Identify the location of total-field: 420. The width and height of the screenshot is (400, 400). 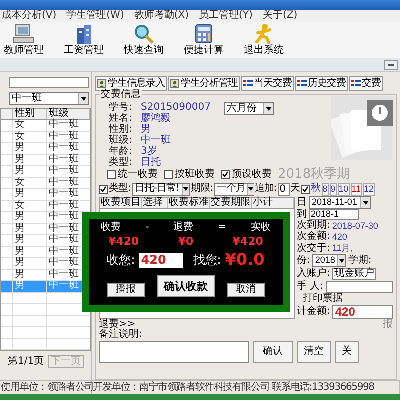
(362, 312).